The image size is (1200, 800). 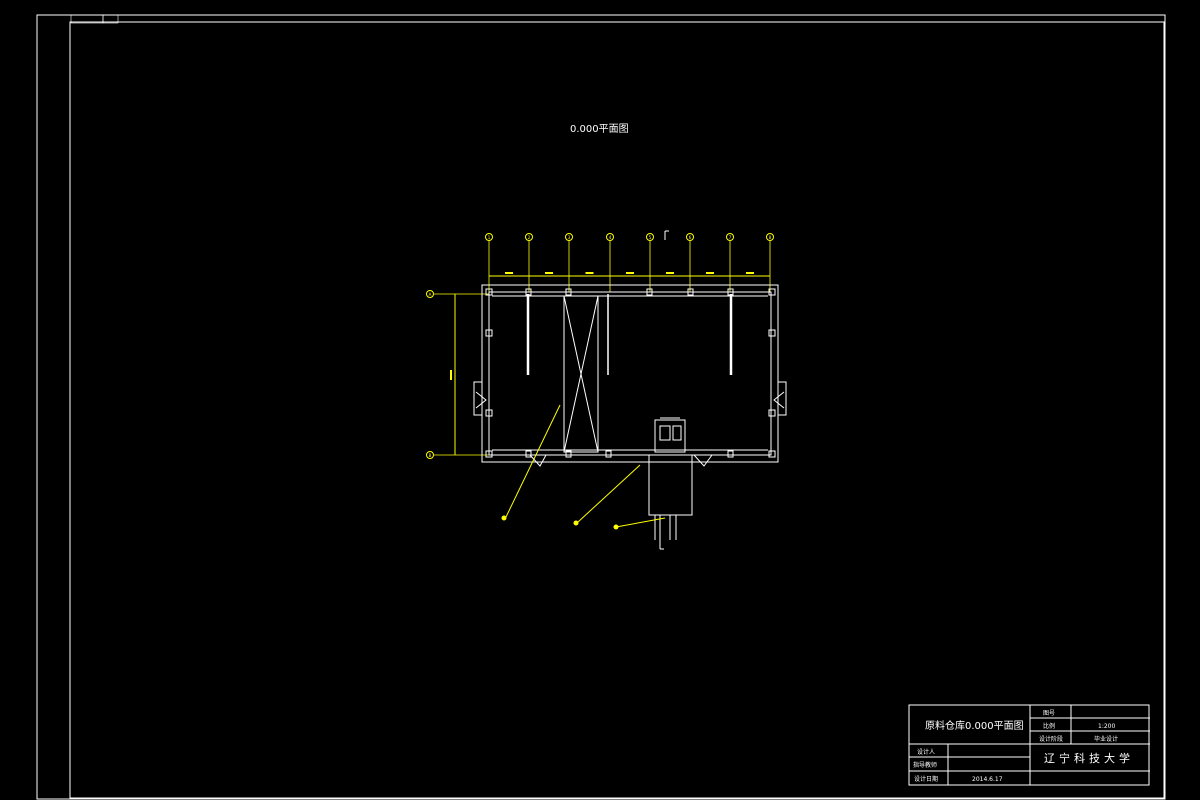 I want to click on tb-date: 2014.6.17, so click(x=987, y=779).